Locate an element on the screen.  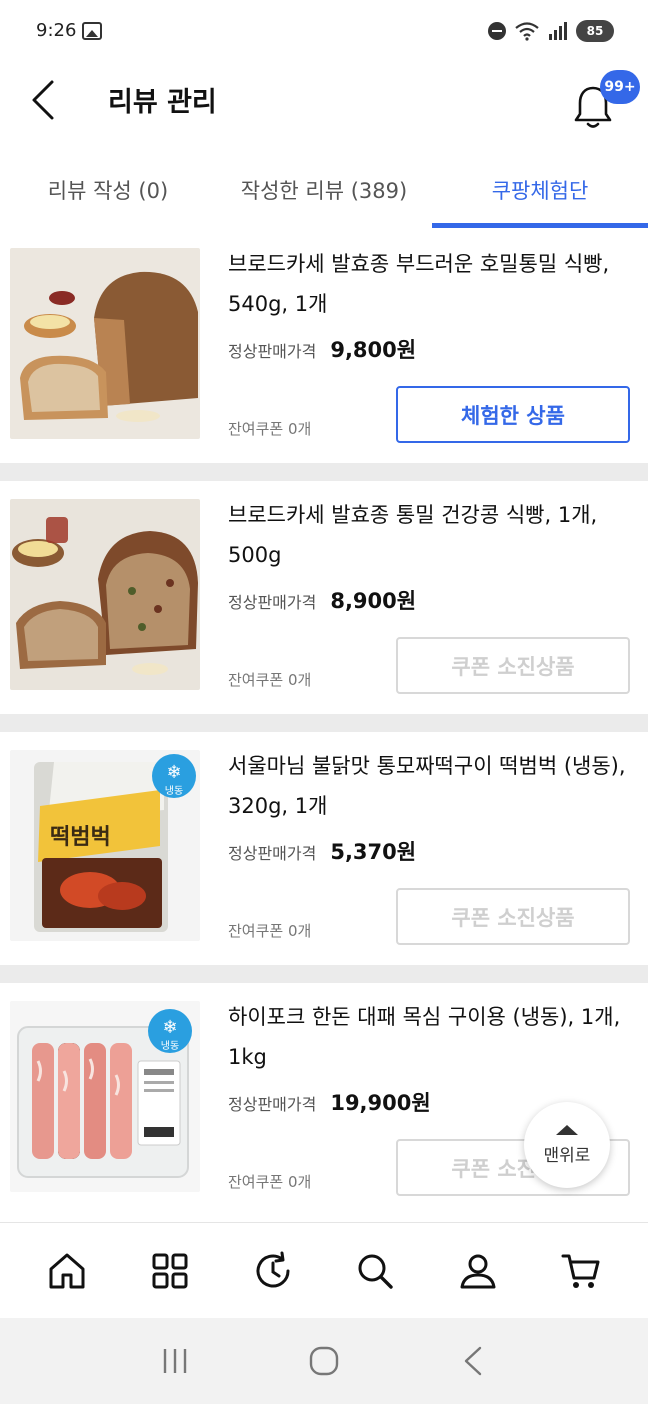
recent-history-icon is located at coordinates (273, 1269).